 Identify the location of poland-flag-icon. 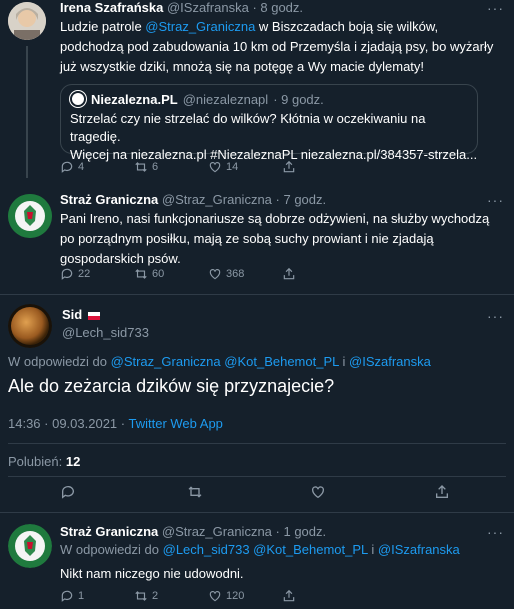
(93, 315).